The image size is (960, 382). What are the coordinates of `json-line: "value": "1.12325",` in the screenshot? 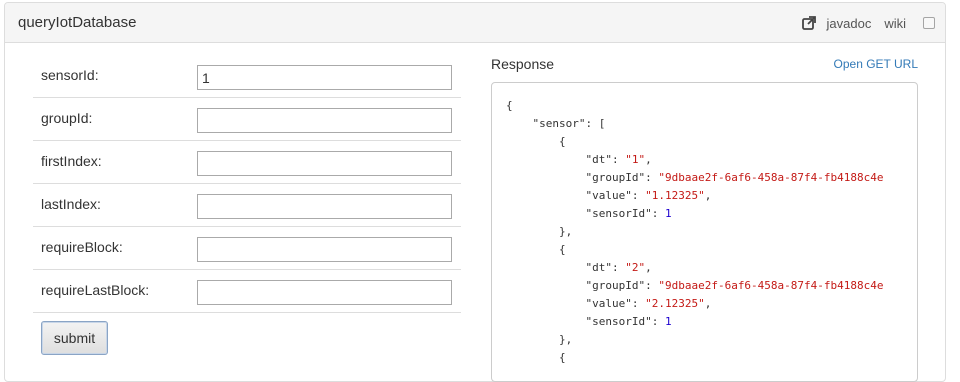 It's located at (711, 196).